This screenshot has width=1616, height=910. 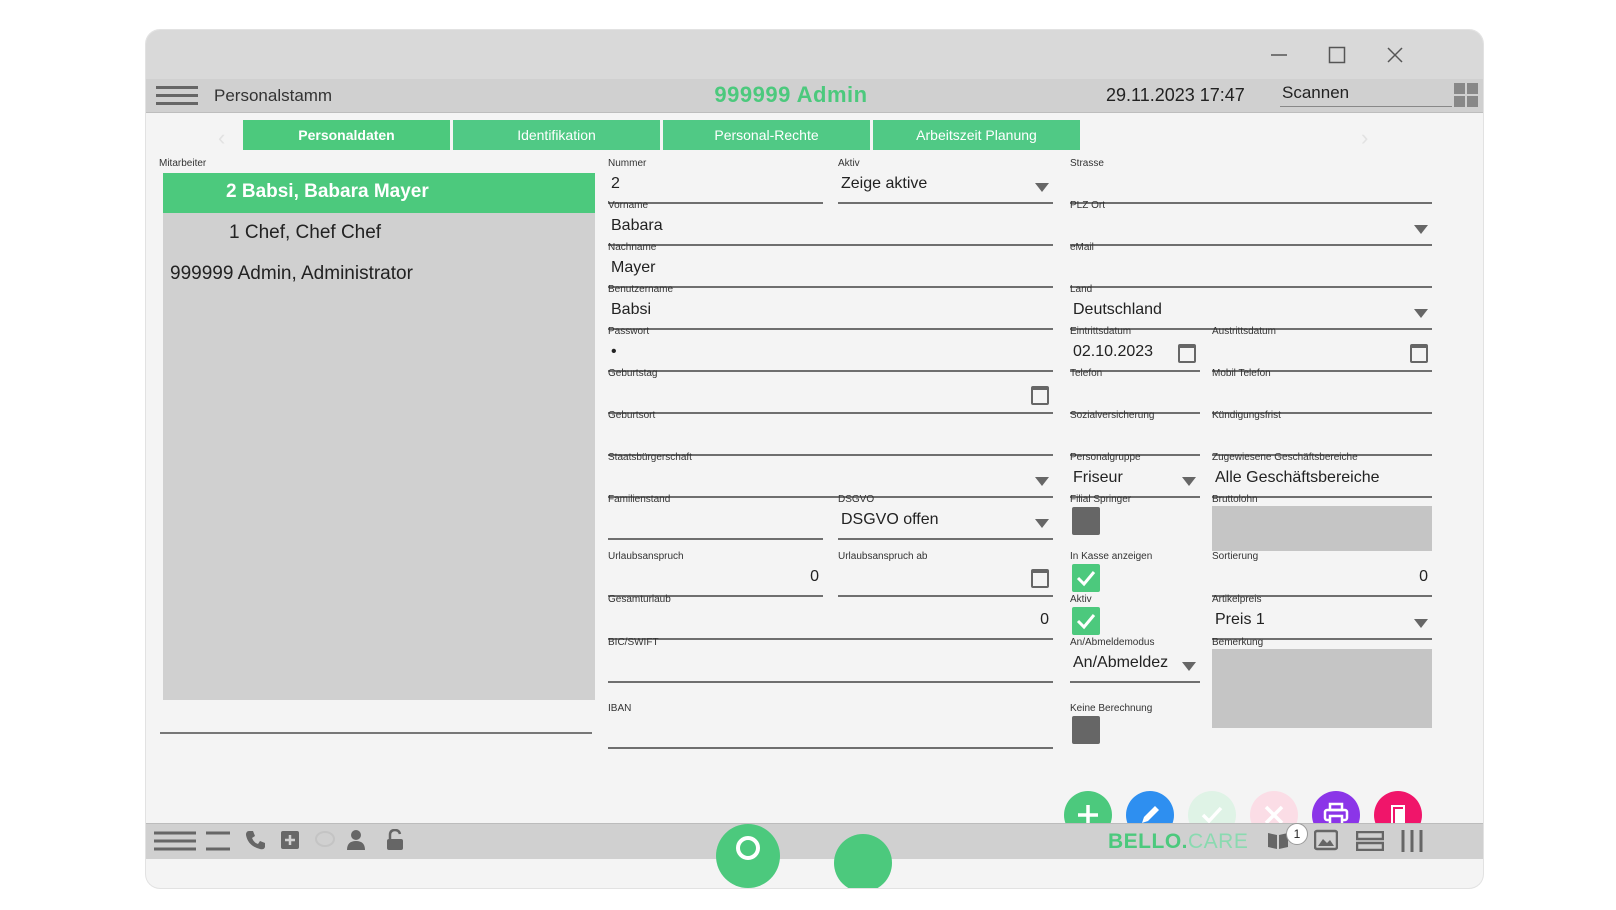 What do you see at coordinates (1251, 229) in the screenshot?
I see `plz-ort-select` at bounding box center [1251, 229].